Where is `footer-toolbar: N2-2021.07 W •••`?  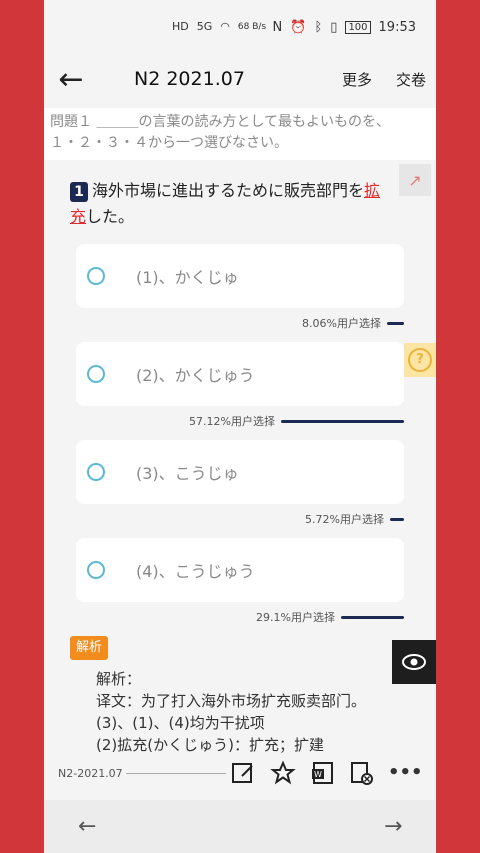 footer-toolbar: N2-2021.07 W ••• is located at coordinates (240, 773).